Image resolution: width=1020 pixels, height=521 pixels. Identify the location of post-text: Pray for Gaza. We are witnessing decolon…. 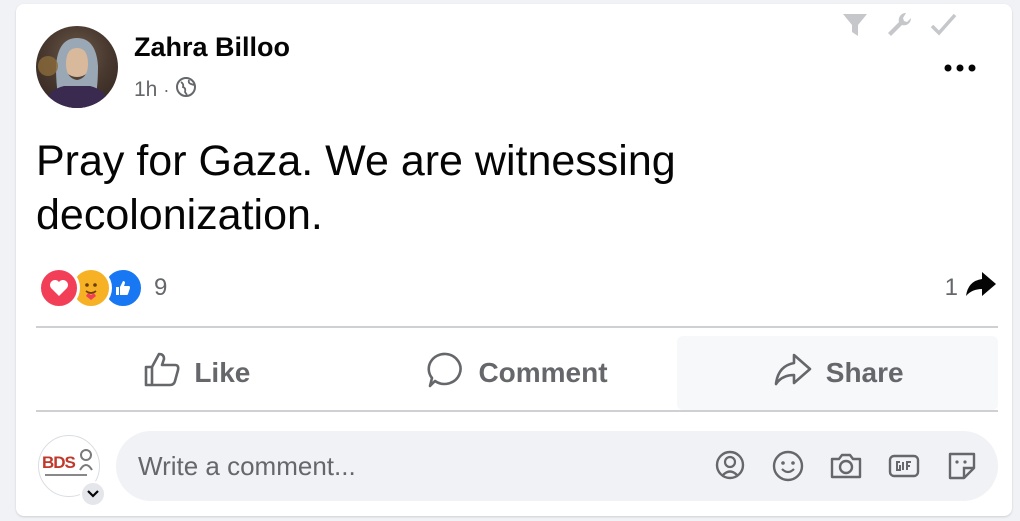
(356, 188).